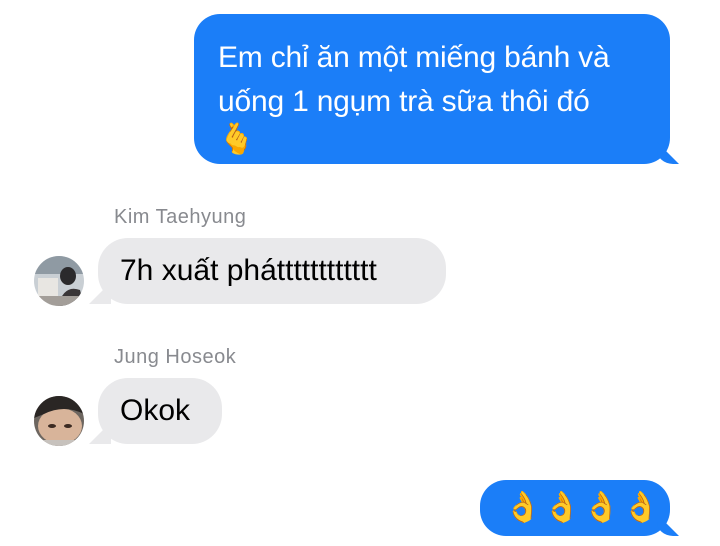 The height and width of the screenshot is (546, 720). What do you see at coordinates (59, 421) in the screenshot?
I see `avatar-jung-hoseok` at bounding box center [59, 421].